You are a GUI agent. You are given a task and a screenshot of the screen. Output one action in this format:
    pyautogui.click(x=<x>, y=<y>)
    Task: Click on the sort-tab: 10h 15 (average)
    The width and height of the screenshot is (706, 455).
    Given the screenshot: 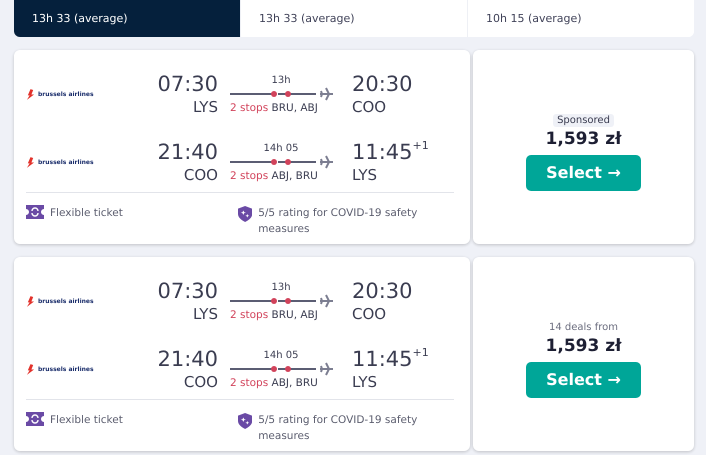 What is the action you would take?
    pyautogui.click(x=580, y=18)
    